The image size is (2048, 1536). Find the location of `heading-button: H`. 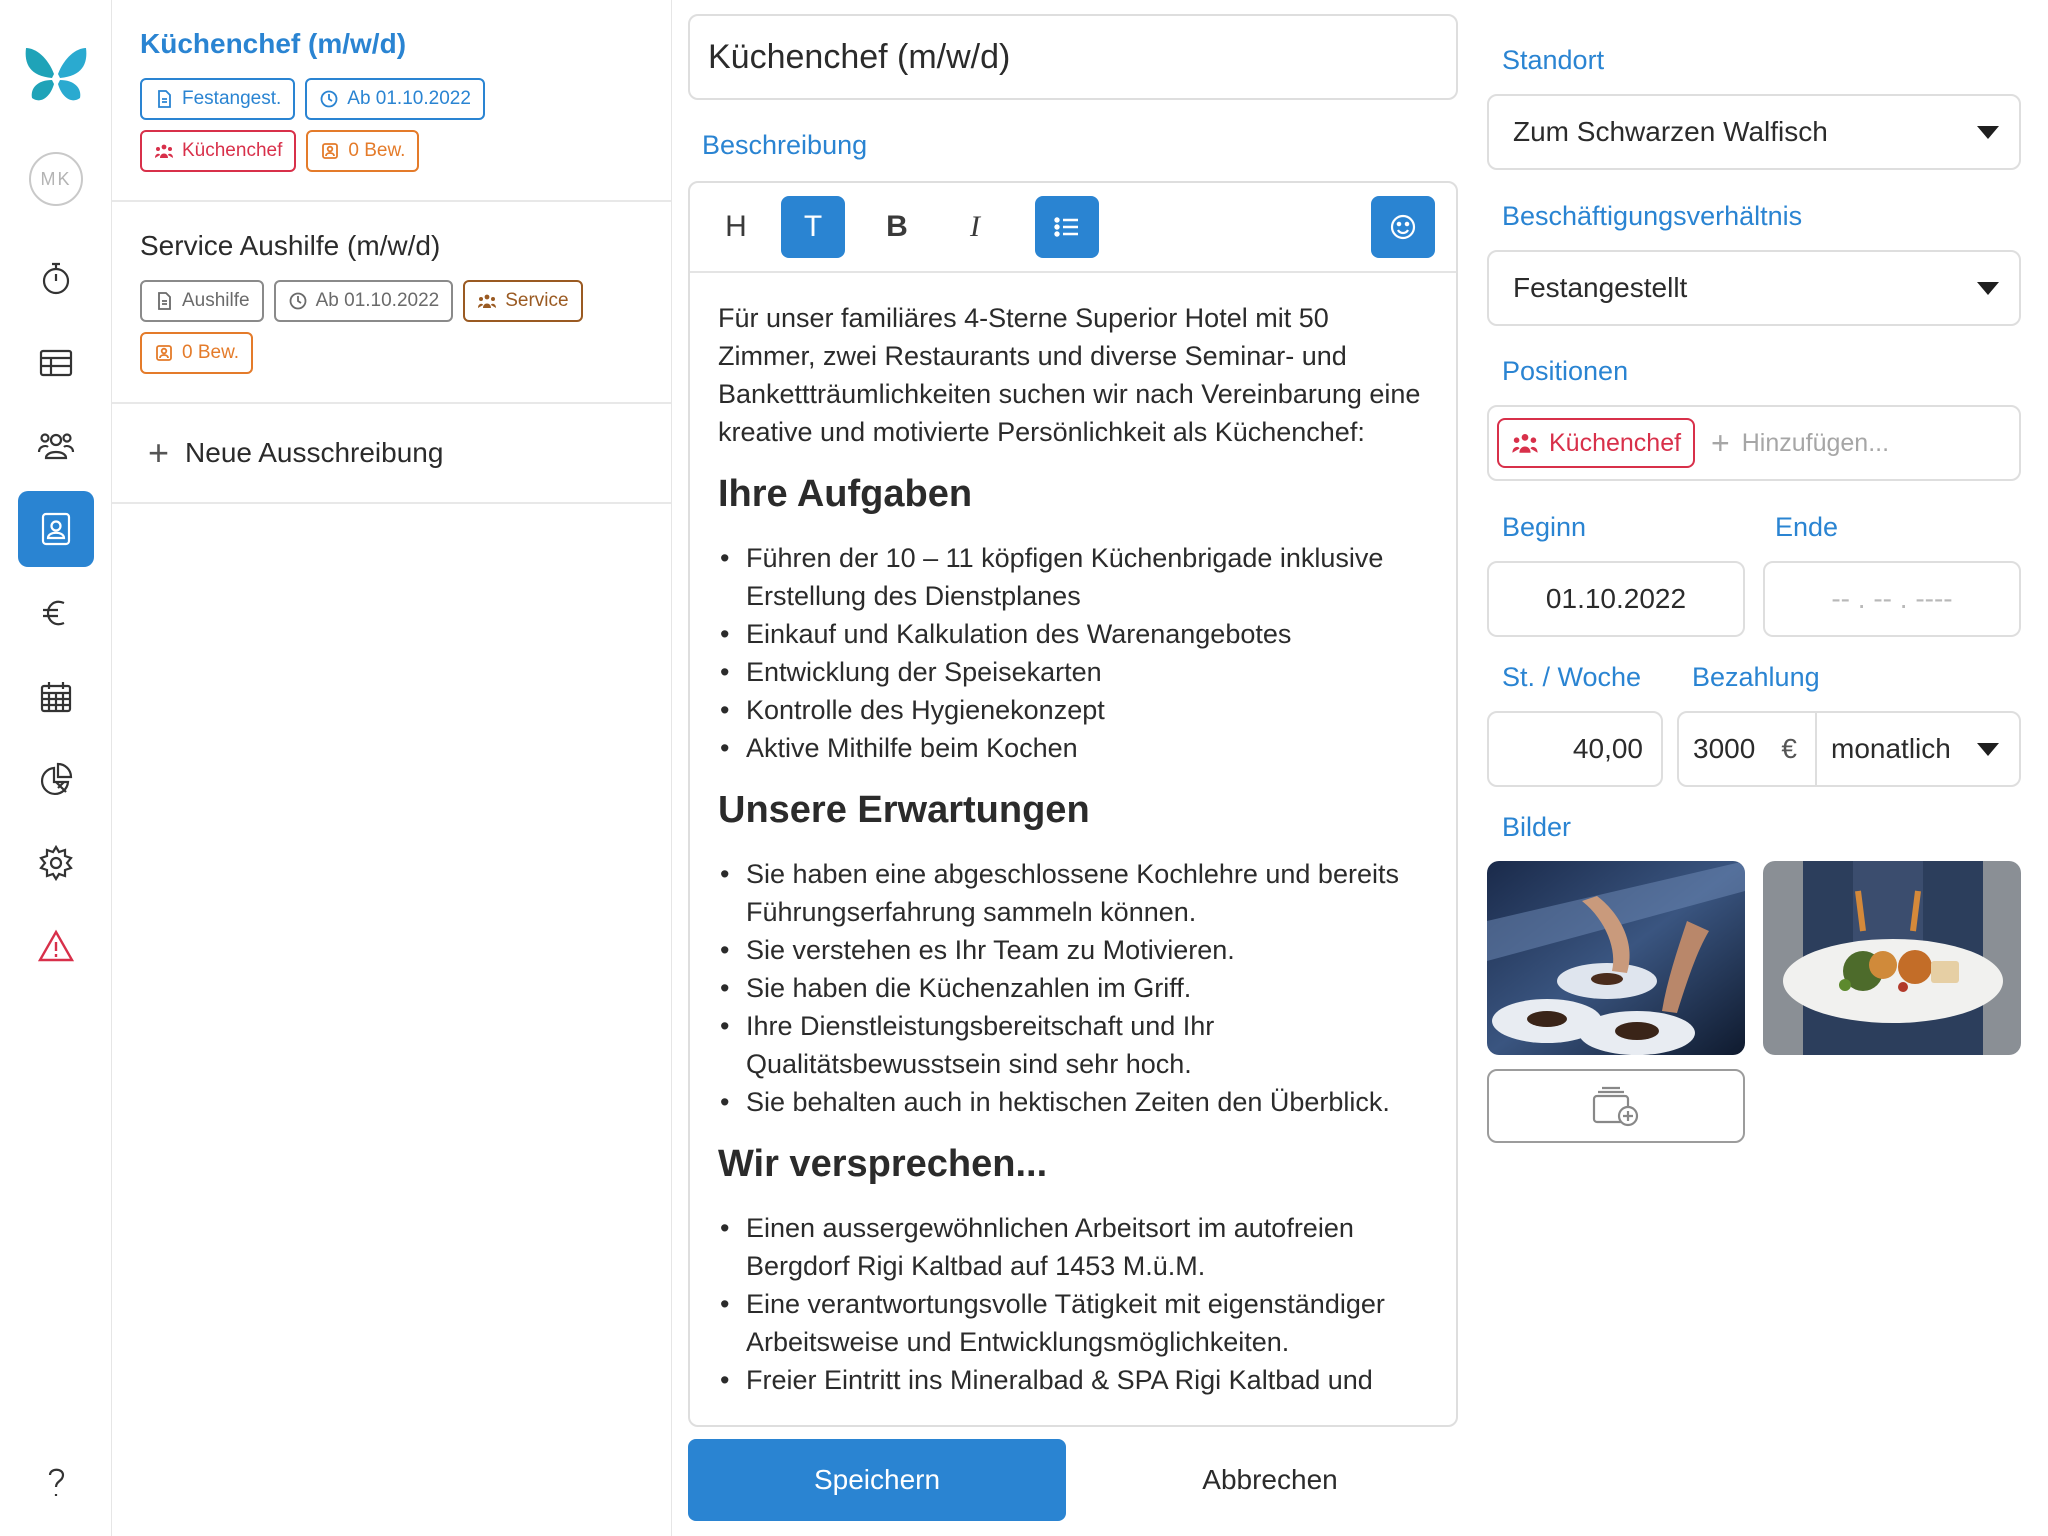

heading-button: H is located at coordinates (736, 227).